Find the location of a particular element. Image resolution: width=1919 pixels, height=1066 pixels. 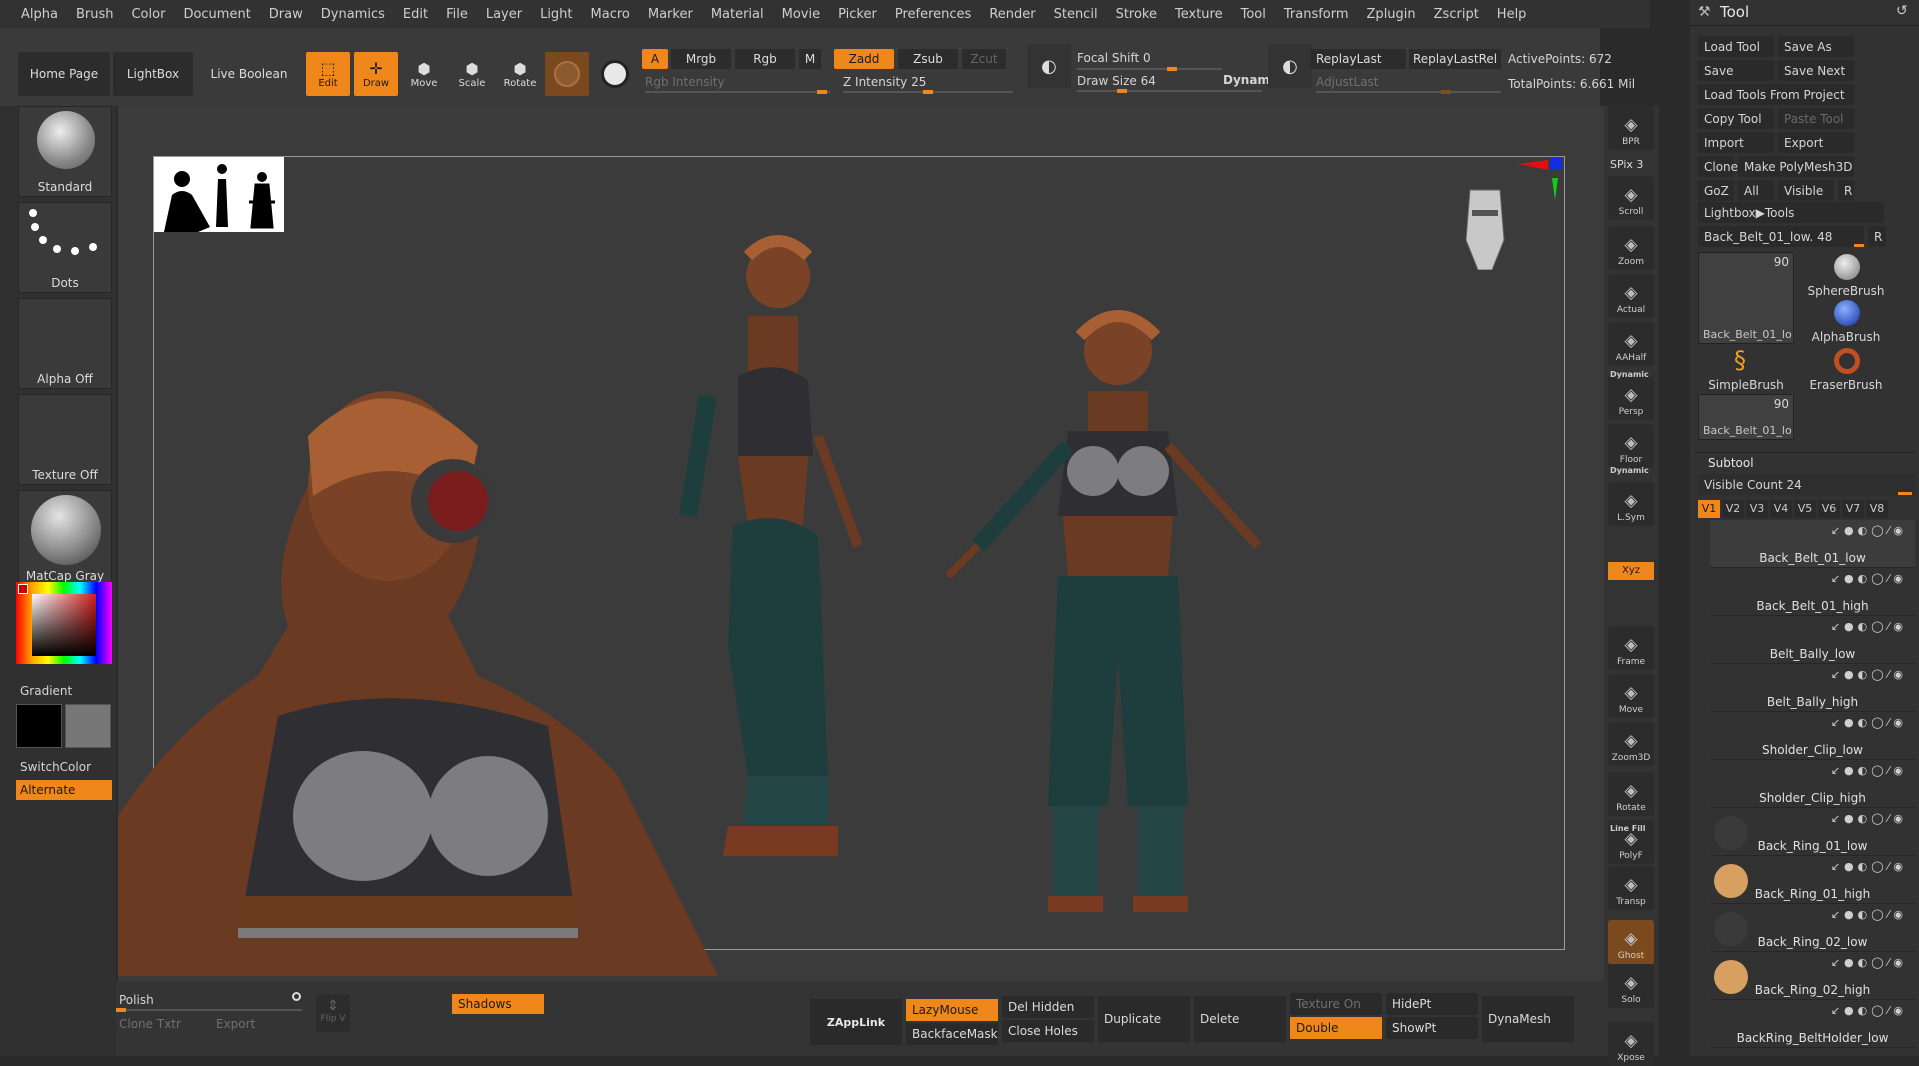

tool-r-button: R is located at coordinates (1846, 190).